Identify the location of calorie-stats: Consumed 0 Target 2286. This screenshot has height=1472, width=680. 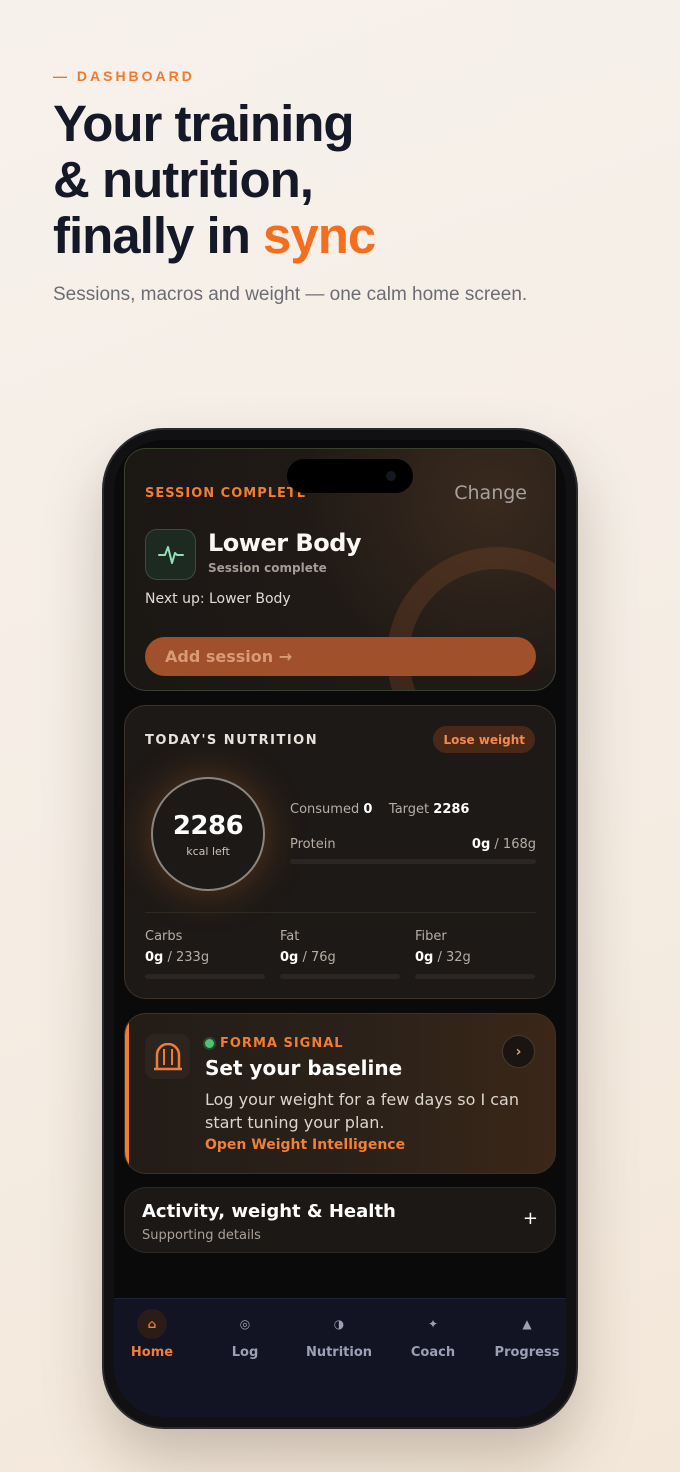
(413, 809).